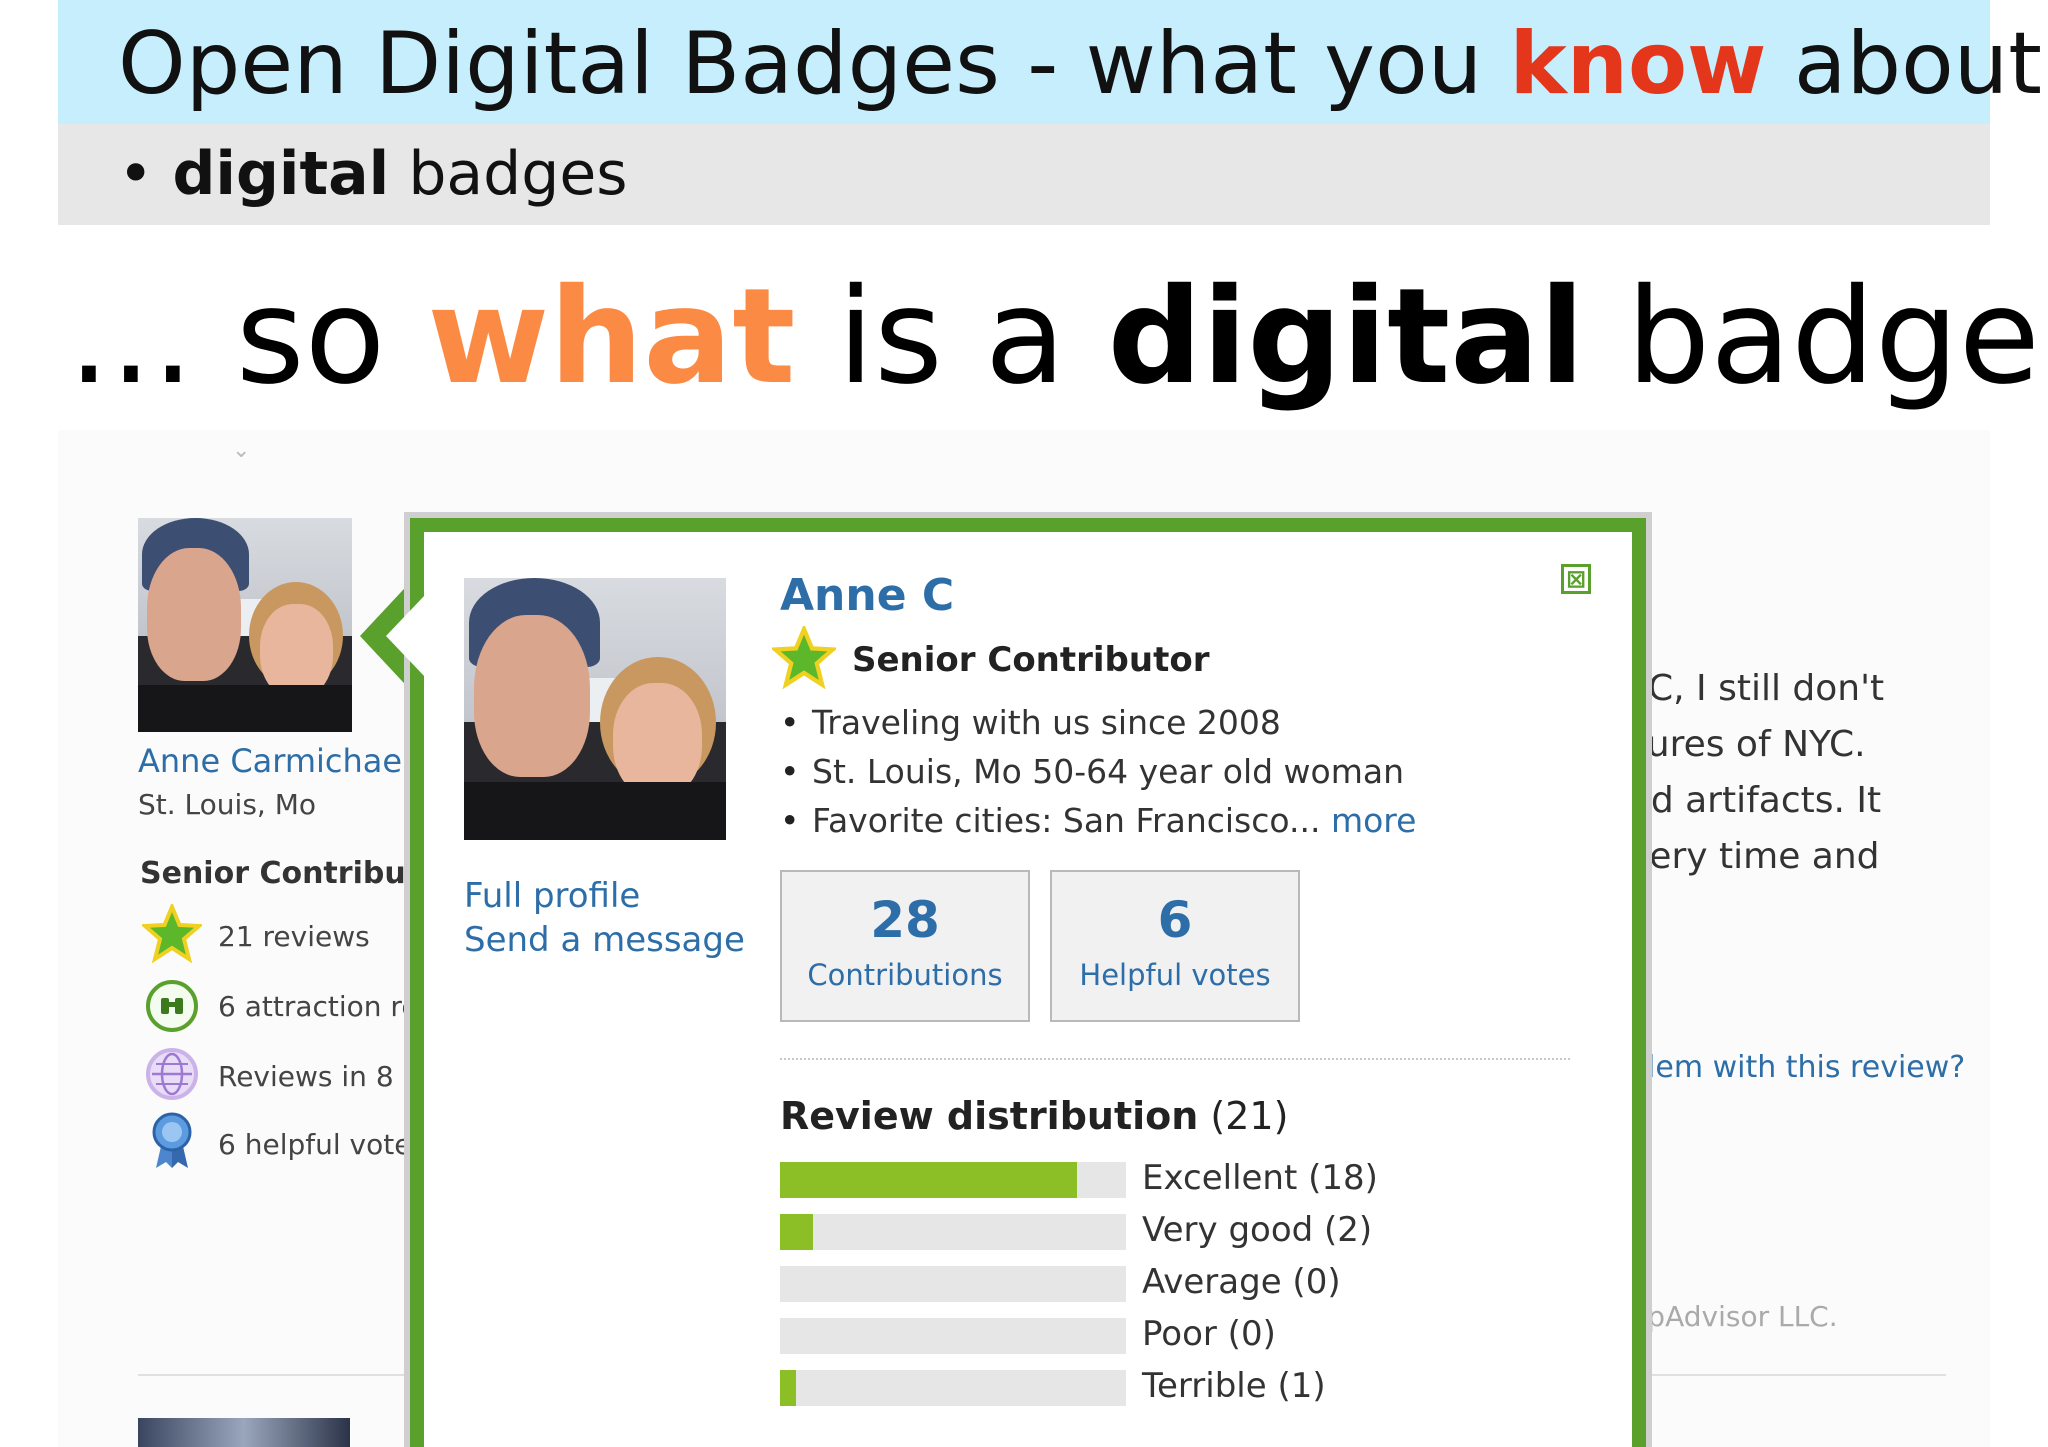 The width and height of the screenshot is (2048, 1447). Describe the element at coordinates (1754, 856) in the screenshot. I see `review-text-line: very time and` at that location.